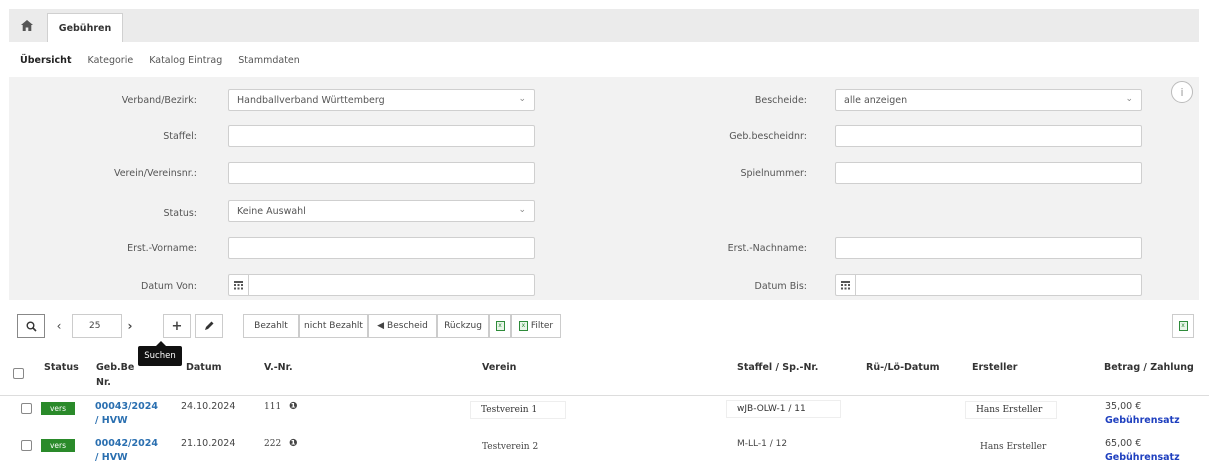 The height and width of the screenshot is (466, 1209). What do you see at coordinates (777, 367) in the screenshot?
I see `header-staffel: Staffel / Sp.-Nr.` at bounding box center [777, 367].